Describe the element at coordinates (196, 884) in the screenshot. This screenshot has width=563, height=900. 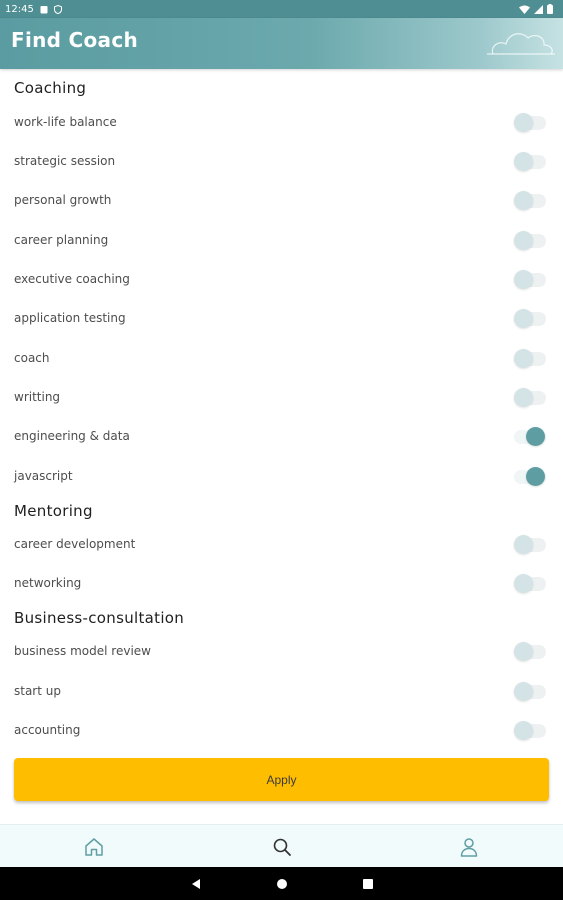
I see `back-icon` at that location.